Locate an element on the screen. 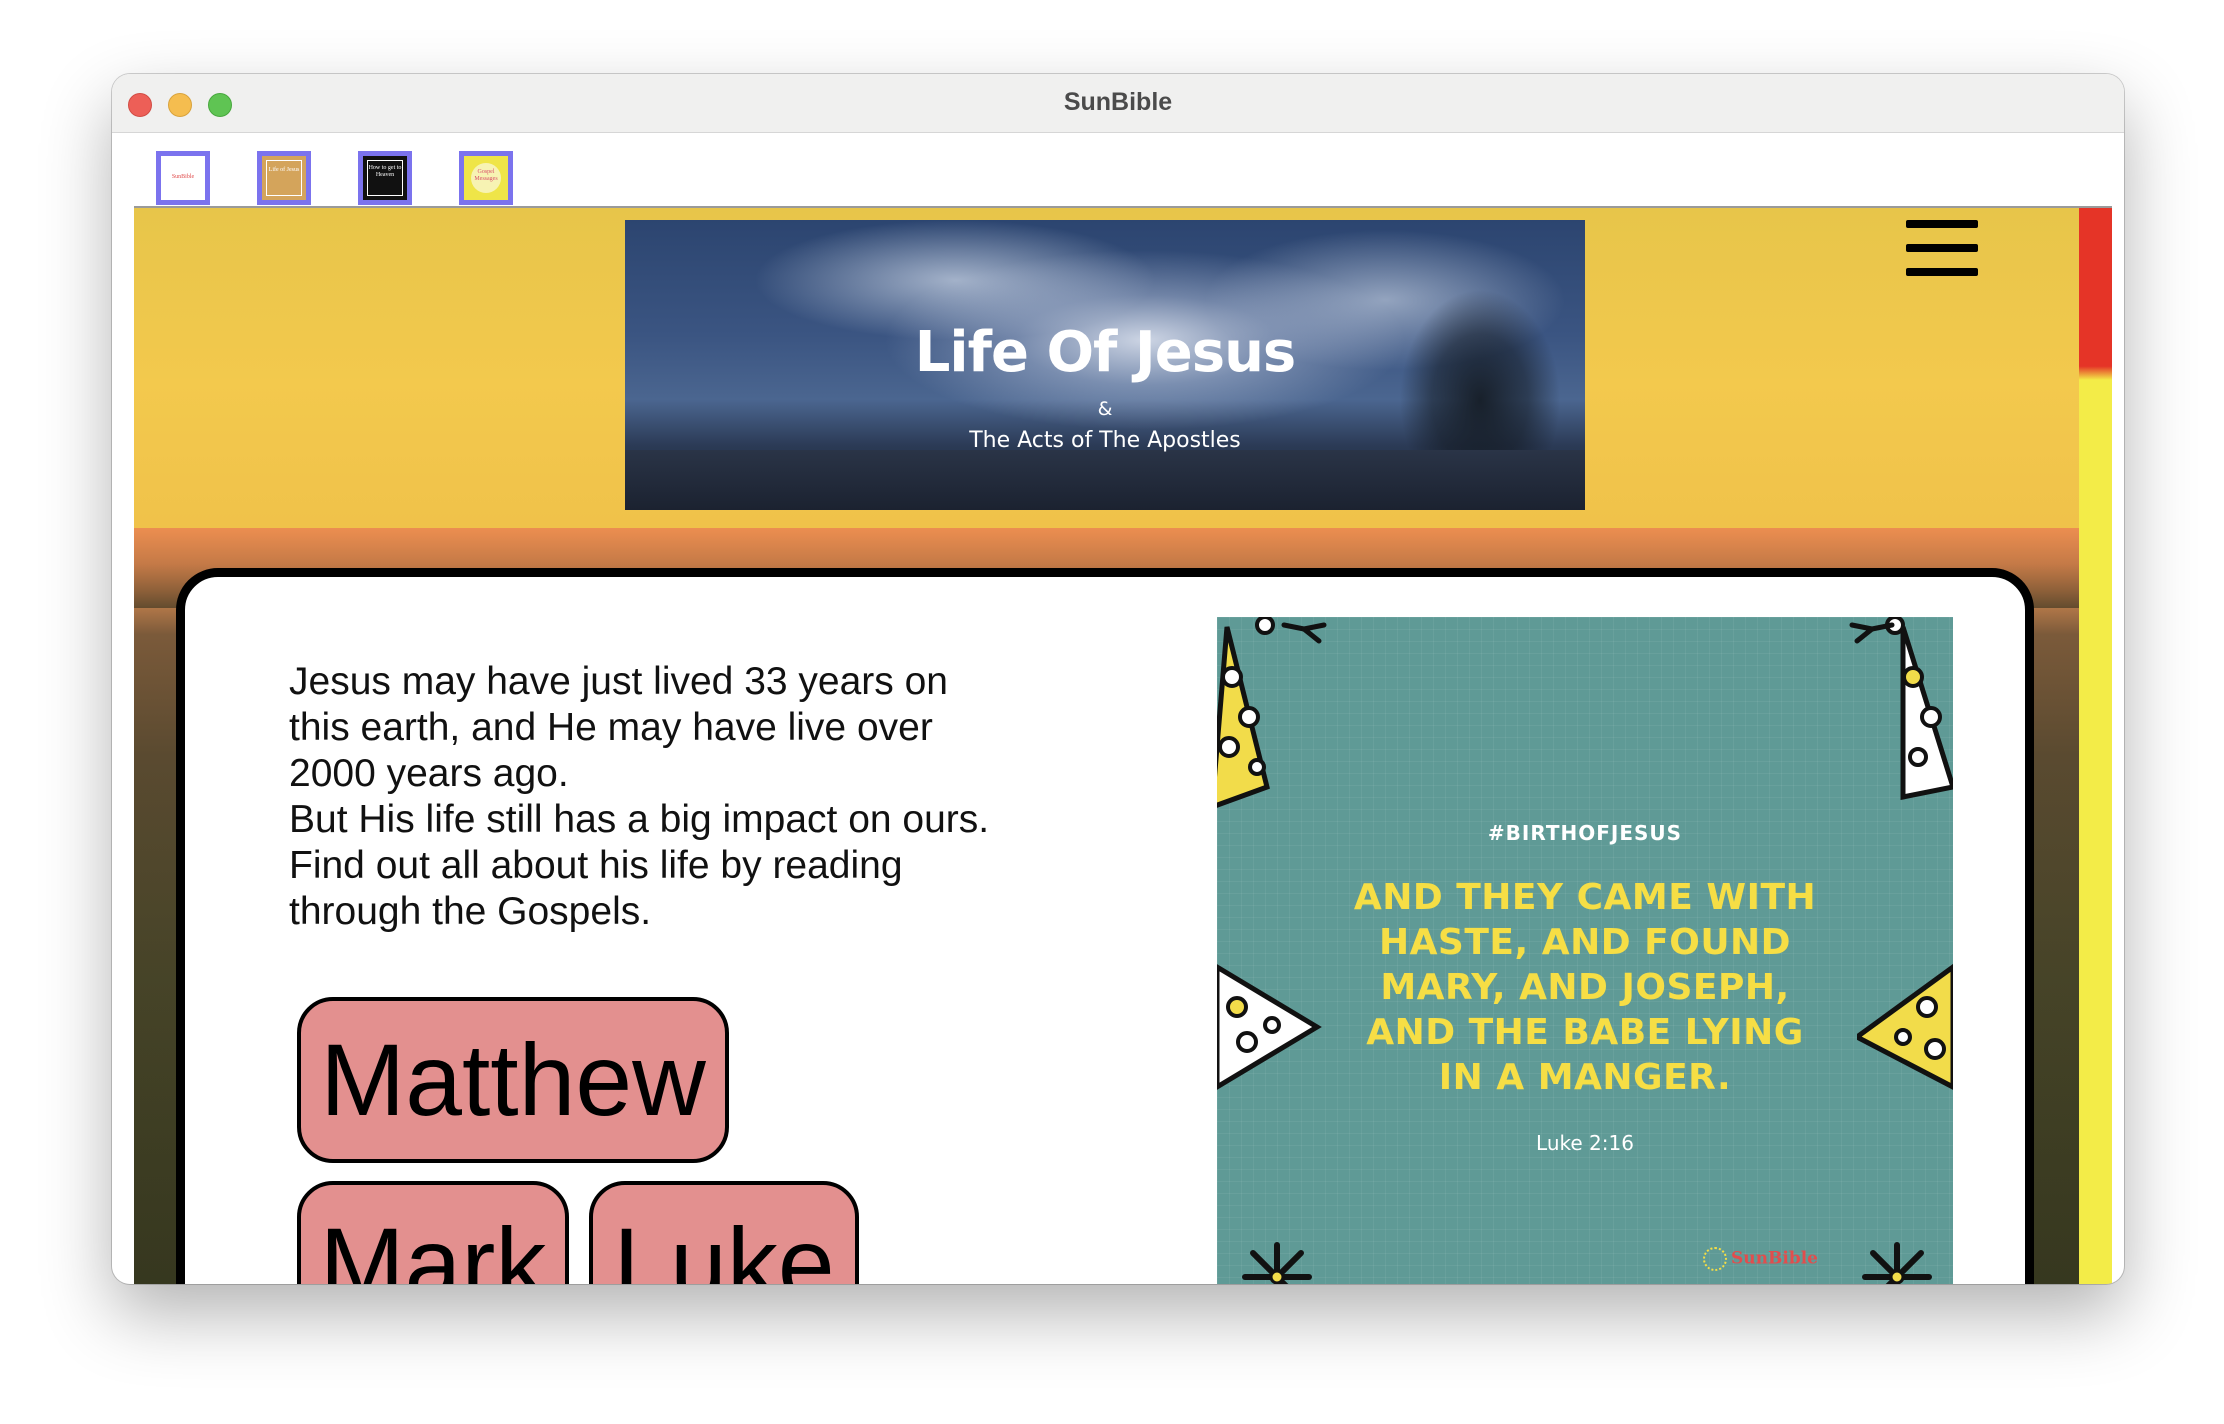 The height and width of the screenshot is (1424, 2224). title-bar: SunBible is located at coordinates (1118, 103).